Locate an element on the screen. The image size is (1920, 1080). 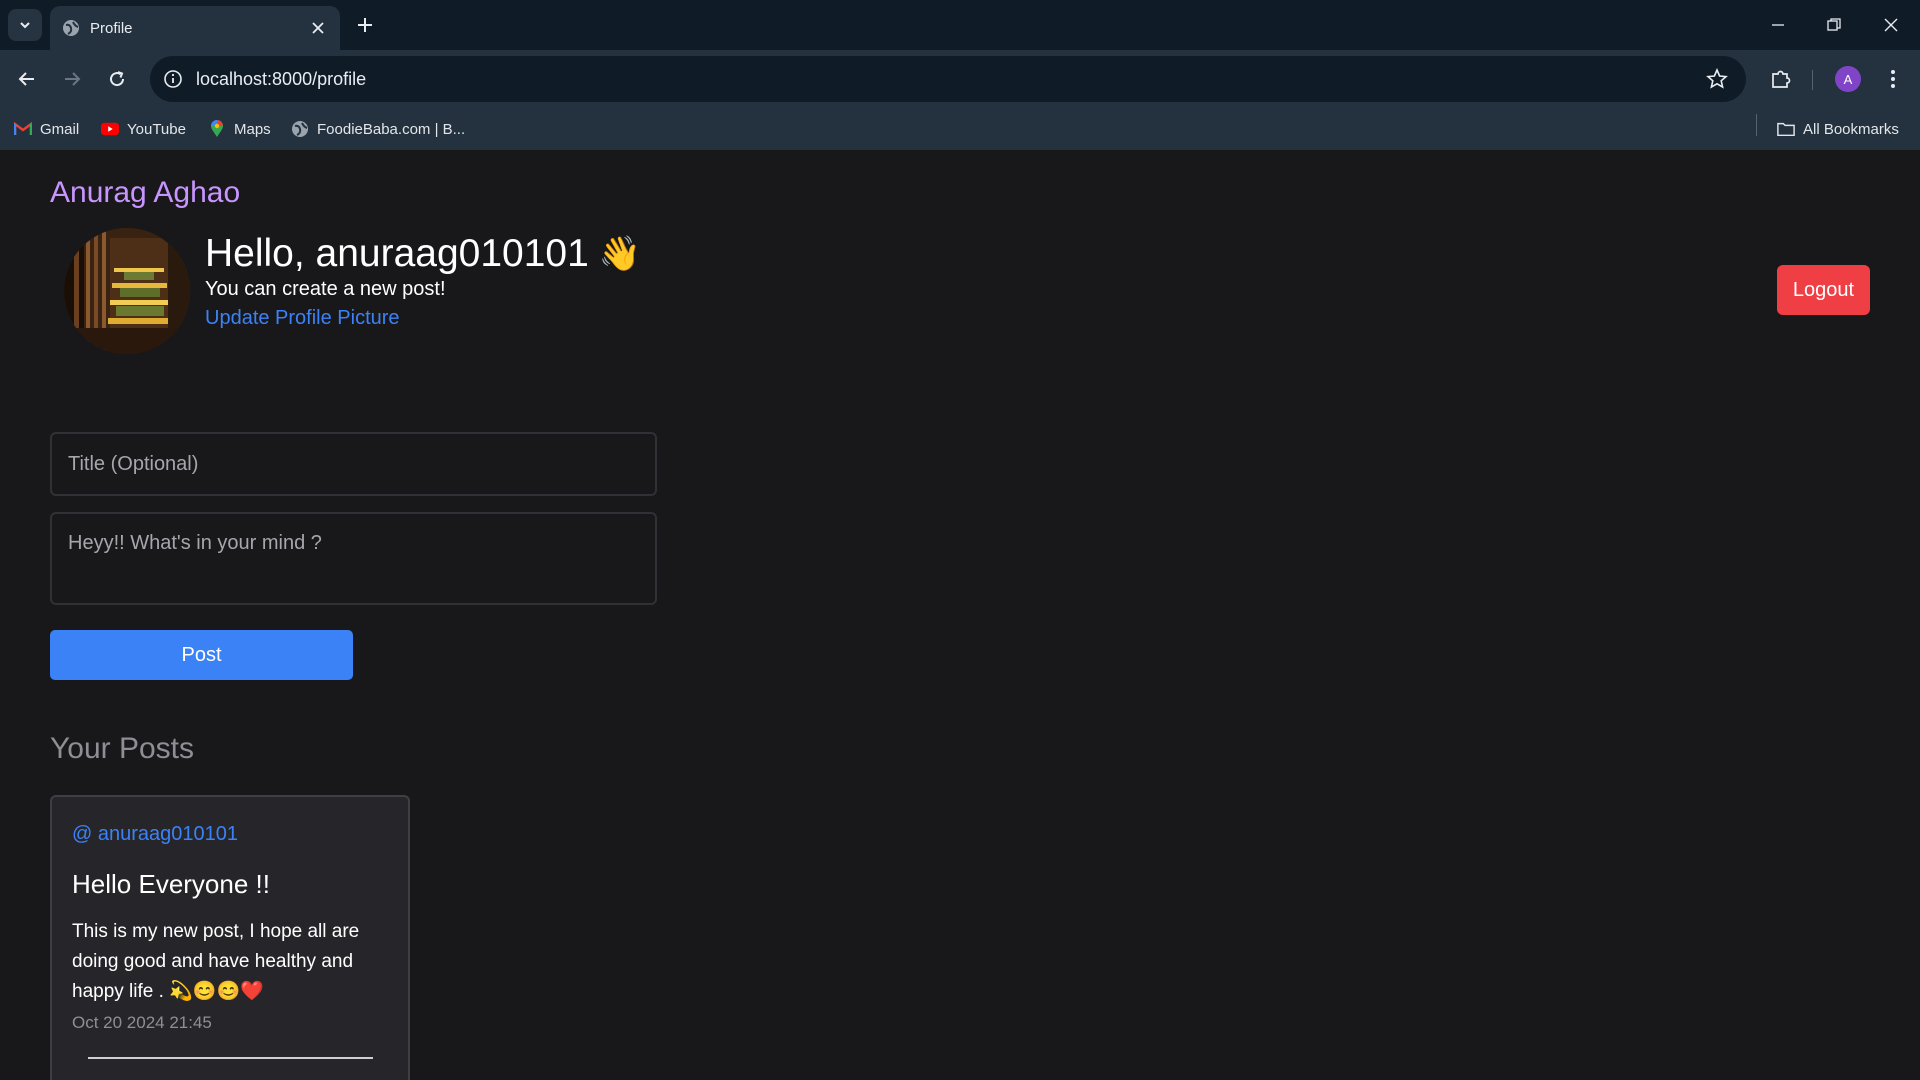
reload-icon is located at coordinates (117, 79).